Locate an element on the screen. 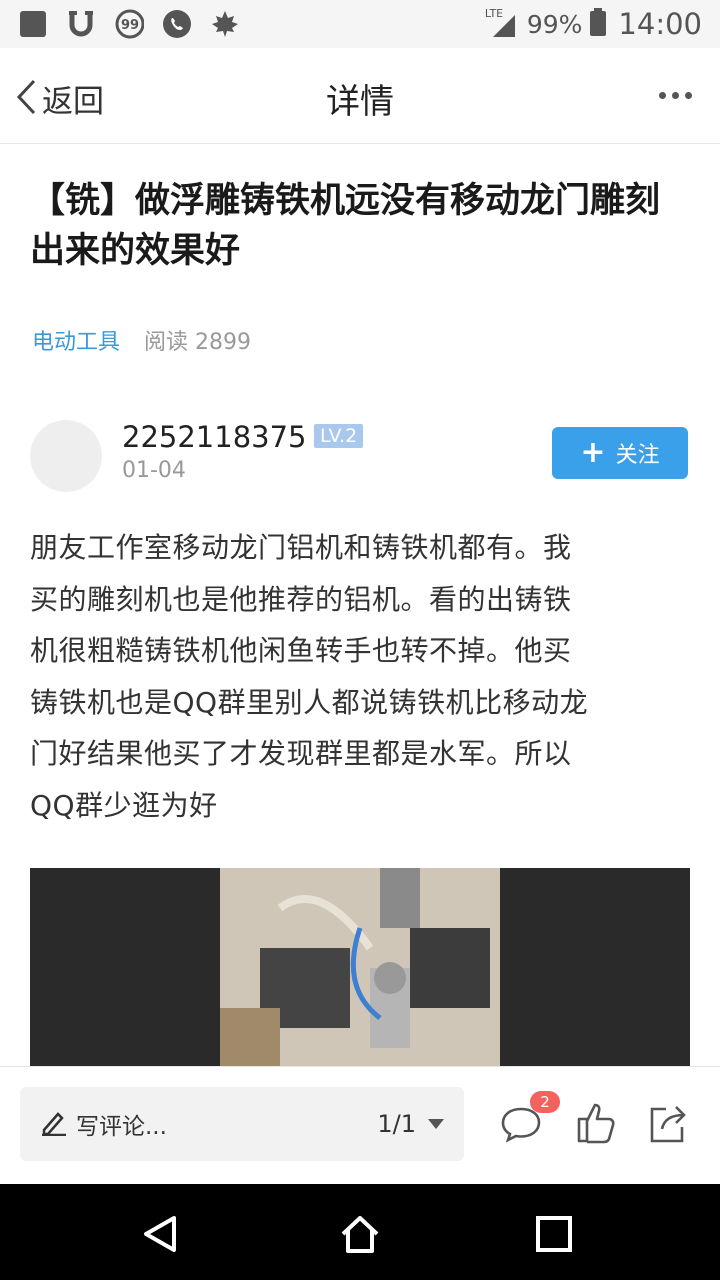 The image size is (720, 1280). page-title: 详情 is located at coordinates (360, 102).